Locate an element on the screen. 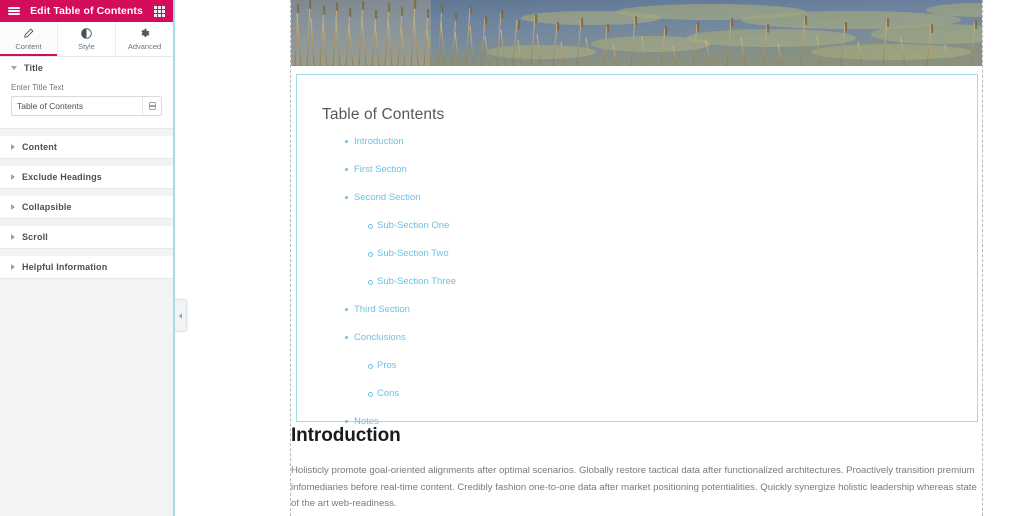 The height and width of the screenshot is (516, 1024). section-title-label: Title is located at coordinates (34, 68).